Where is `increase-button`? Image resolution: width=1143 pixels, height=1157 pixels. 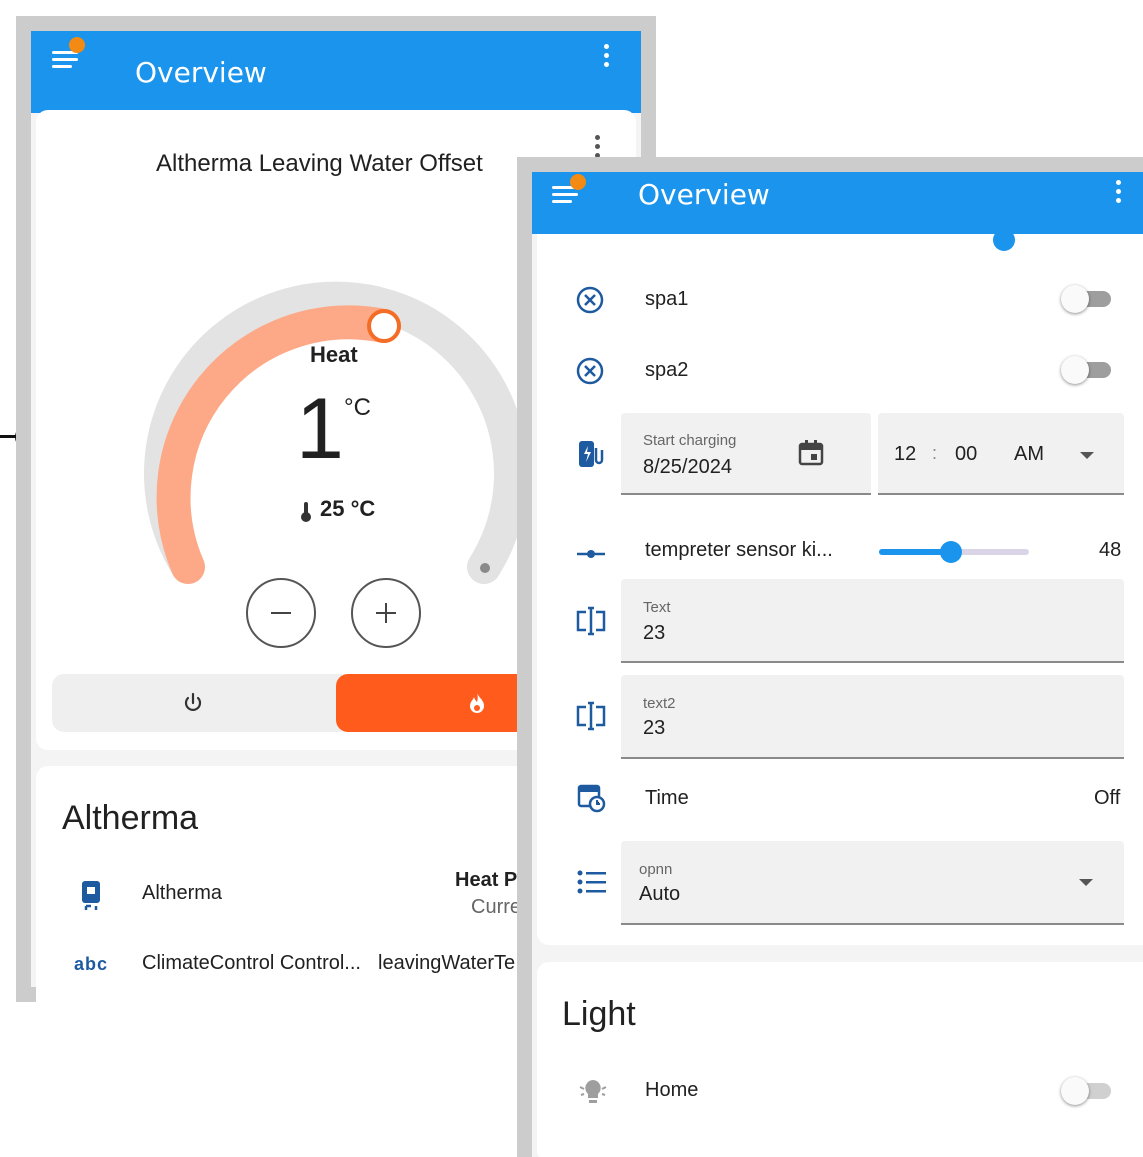
increase-button is located at coordinates (386, 613).